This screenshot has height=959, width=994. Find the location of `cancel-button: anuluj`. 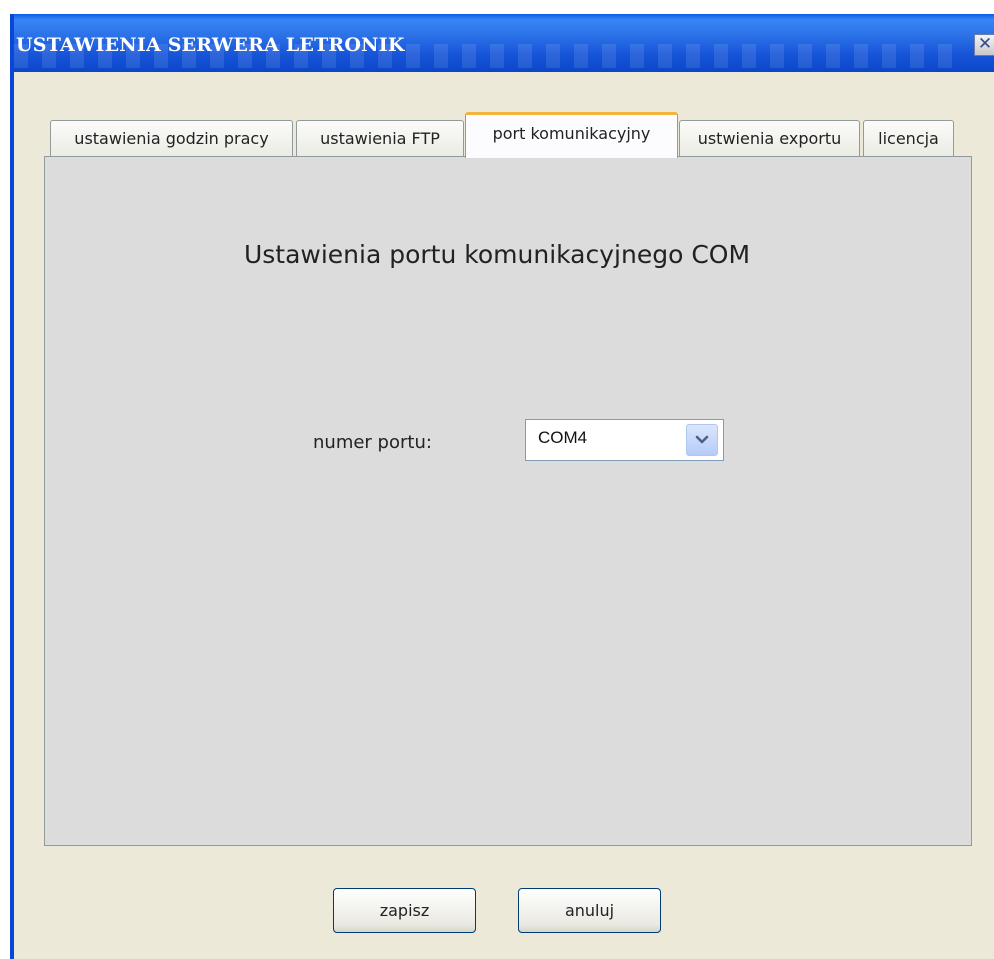

cancel-button: anuluj is located at coordinates (589, 910).